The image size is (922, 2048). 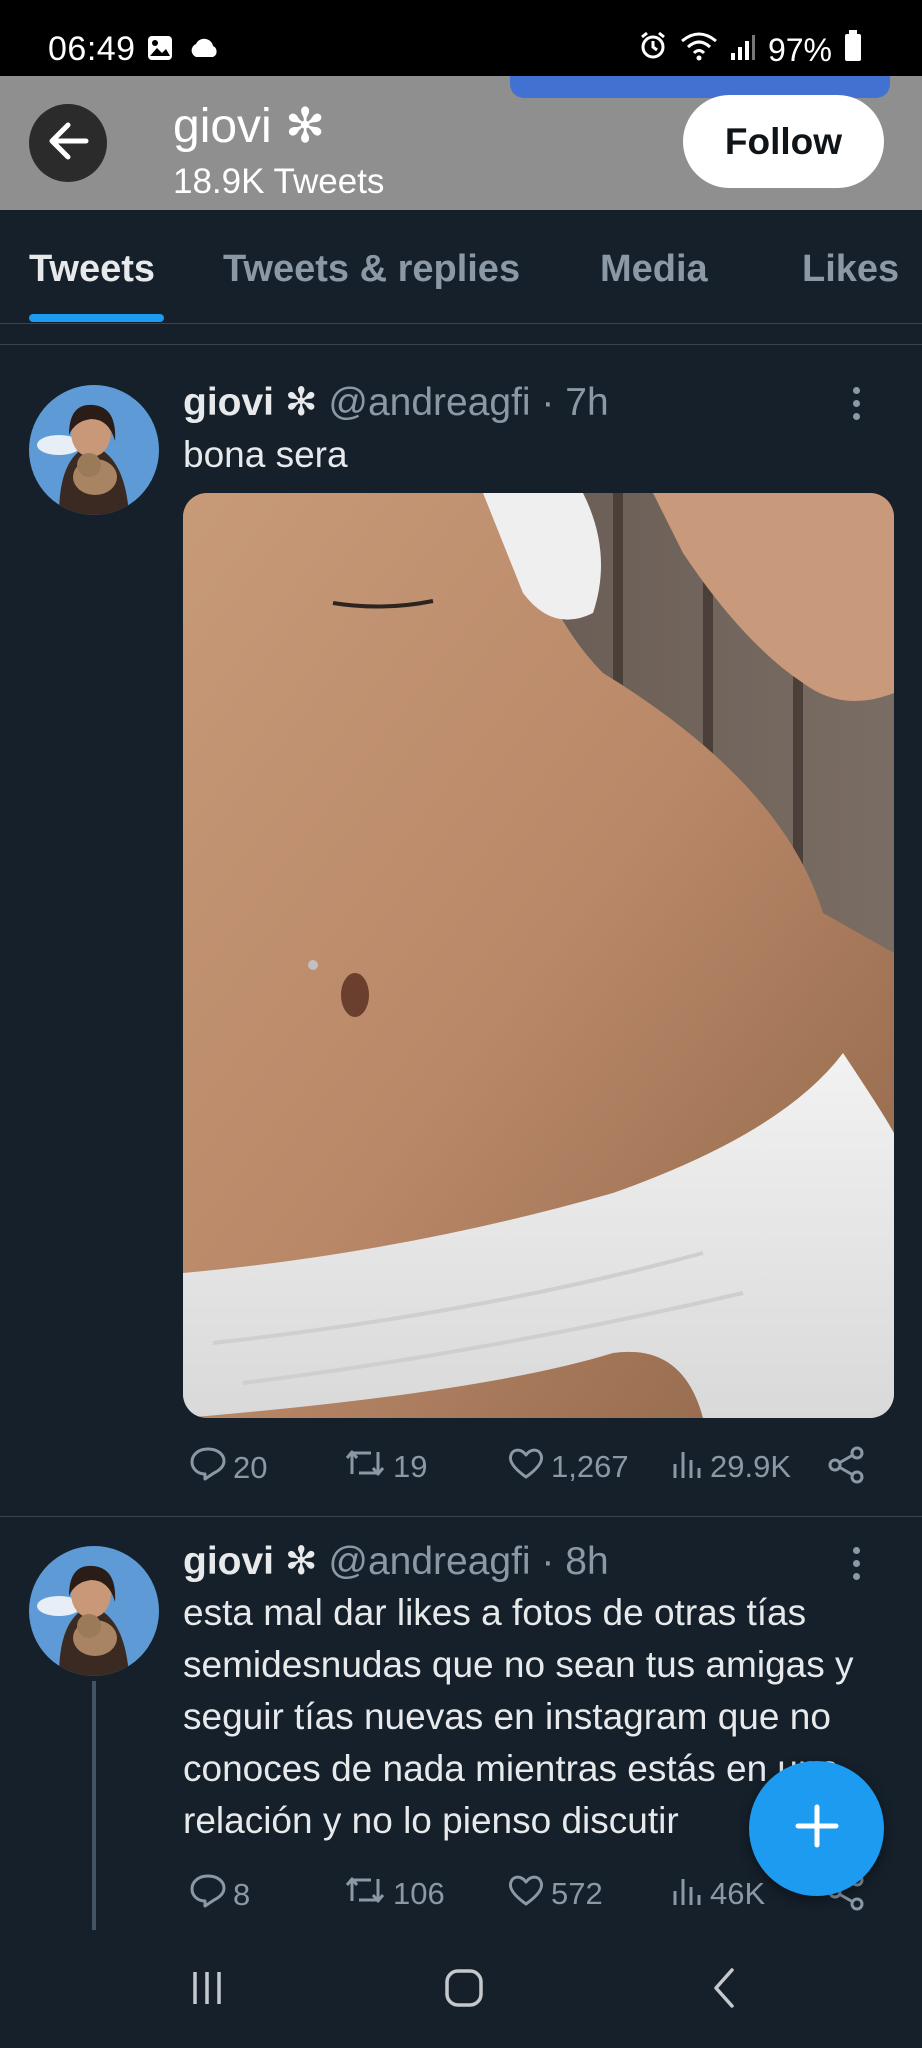 I want to click on home-button, so click(x=464, y=1990).